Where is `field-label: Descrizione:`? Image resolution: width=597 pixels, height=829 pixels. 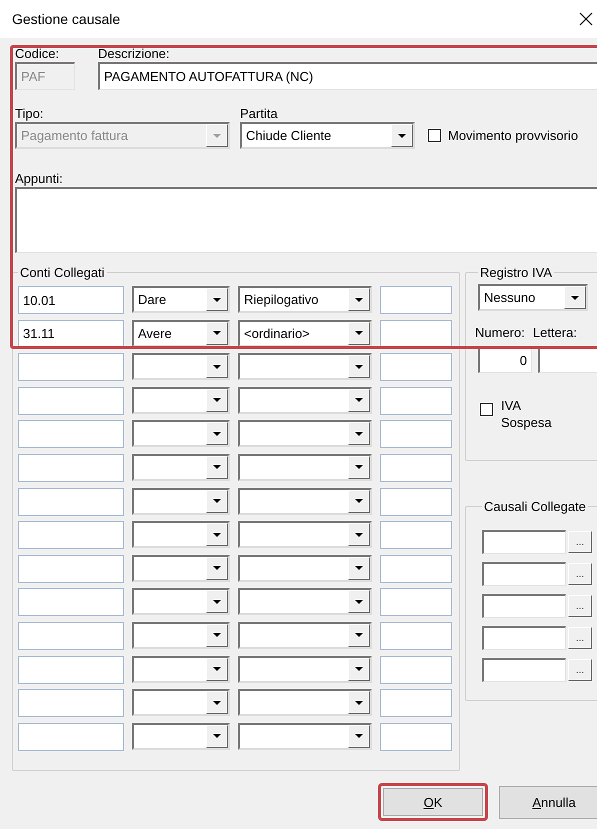 field-label: Descrizione: is located at coordinates (134, 53).